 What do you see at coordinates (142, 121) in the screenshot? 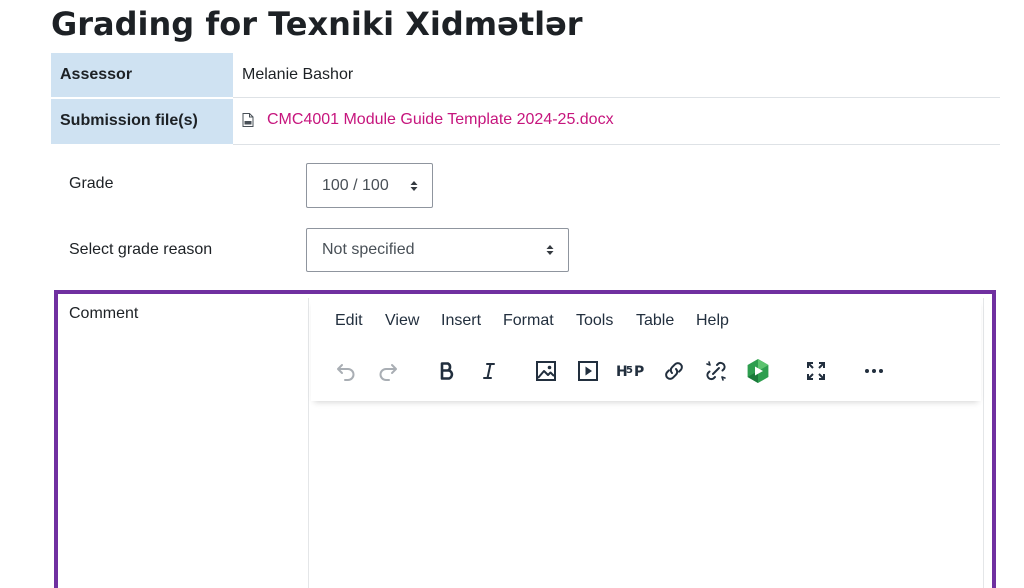
I see `submission-label: Submission file(s)` at bounding box center [142, 121].